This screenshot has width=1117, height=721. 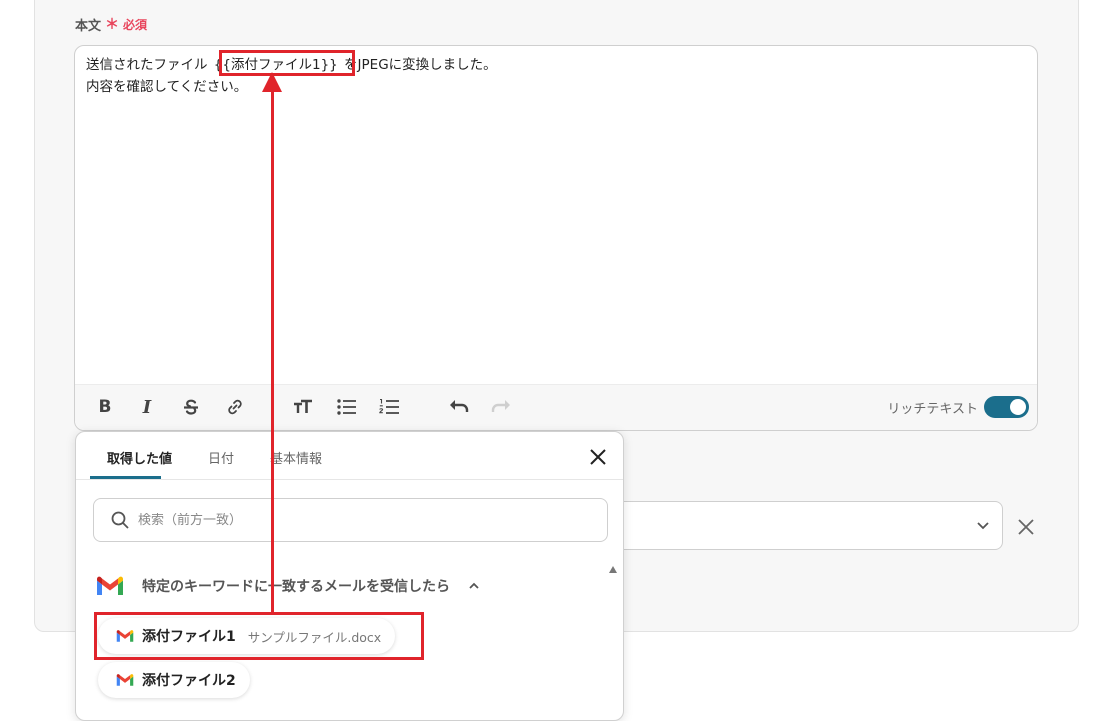 I want to click on editor-line-2: 内容を確認してください。, so click(x=167, y=87).